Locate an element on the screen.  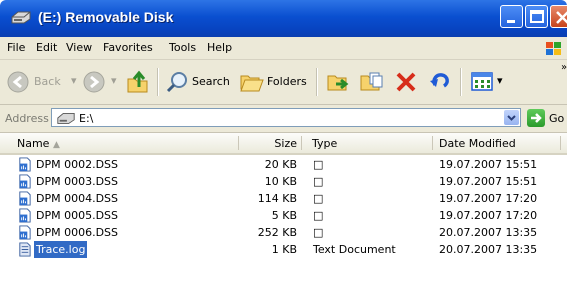
go-label: Go is located at coordinates (556, 118).